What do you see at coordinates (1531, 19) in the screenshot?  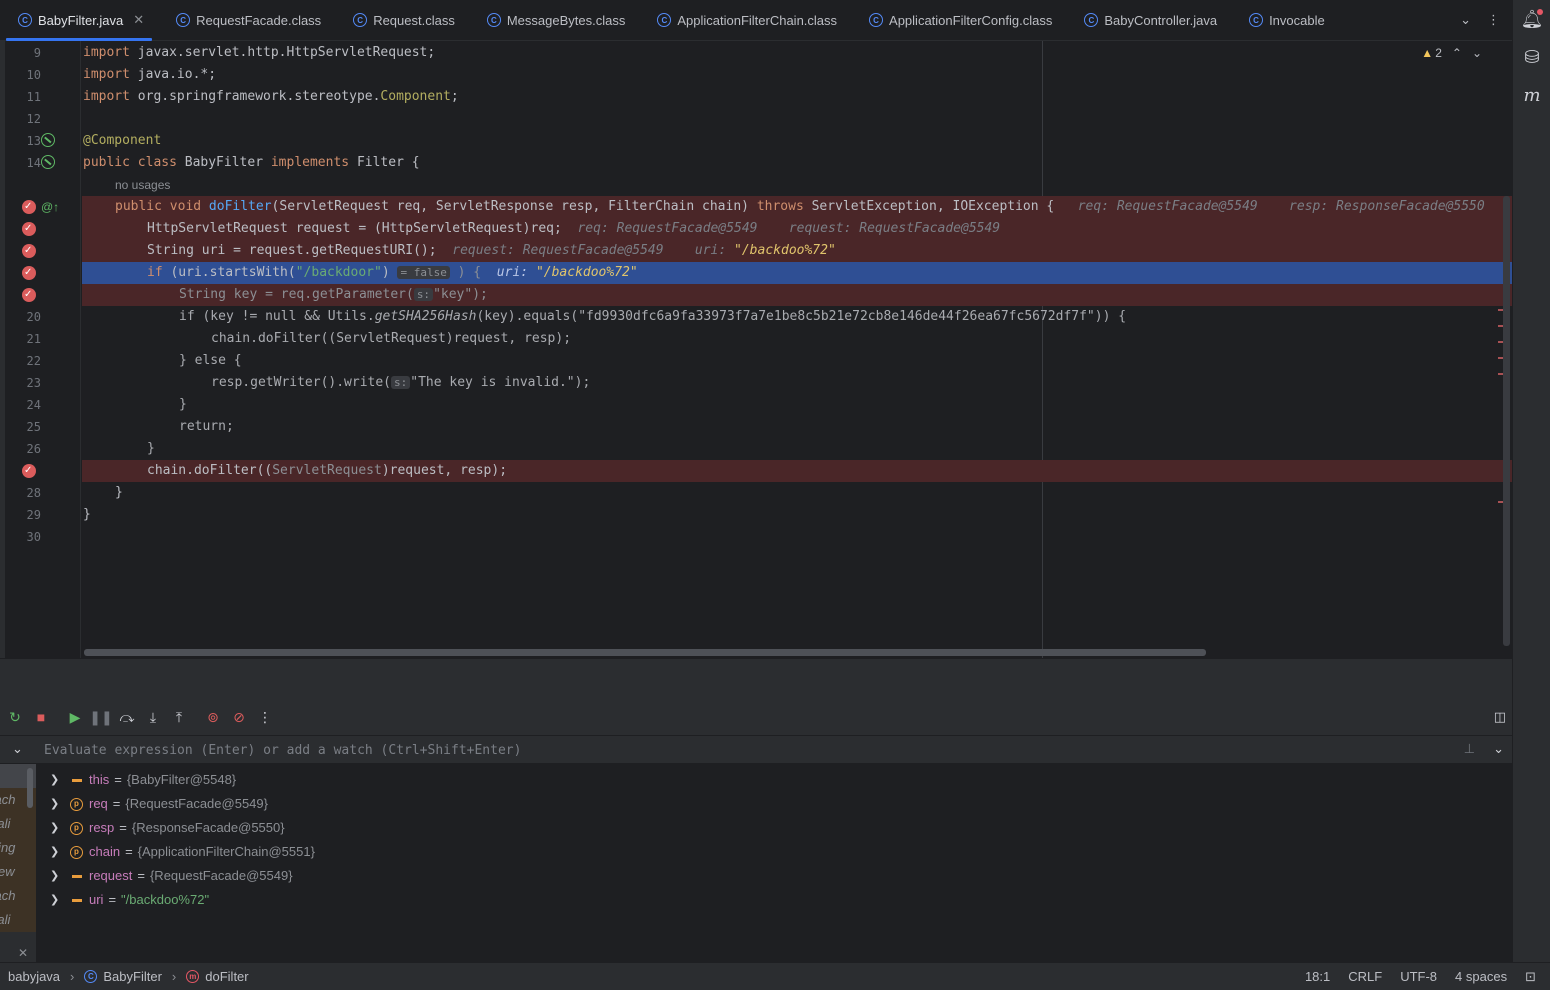 I see `notifications-button: 🔔︎` at bounding box center [1531, 19].